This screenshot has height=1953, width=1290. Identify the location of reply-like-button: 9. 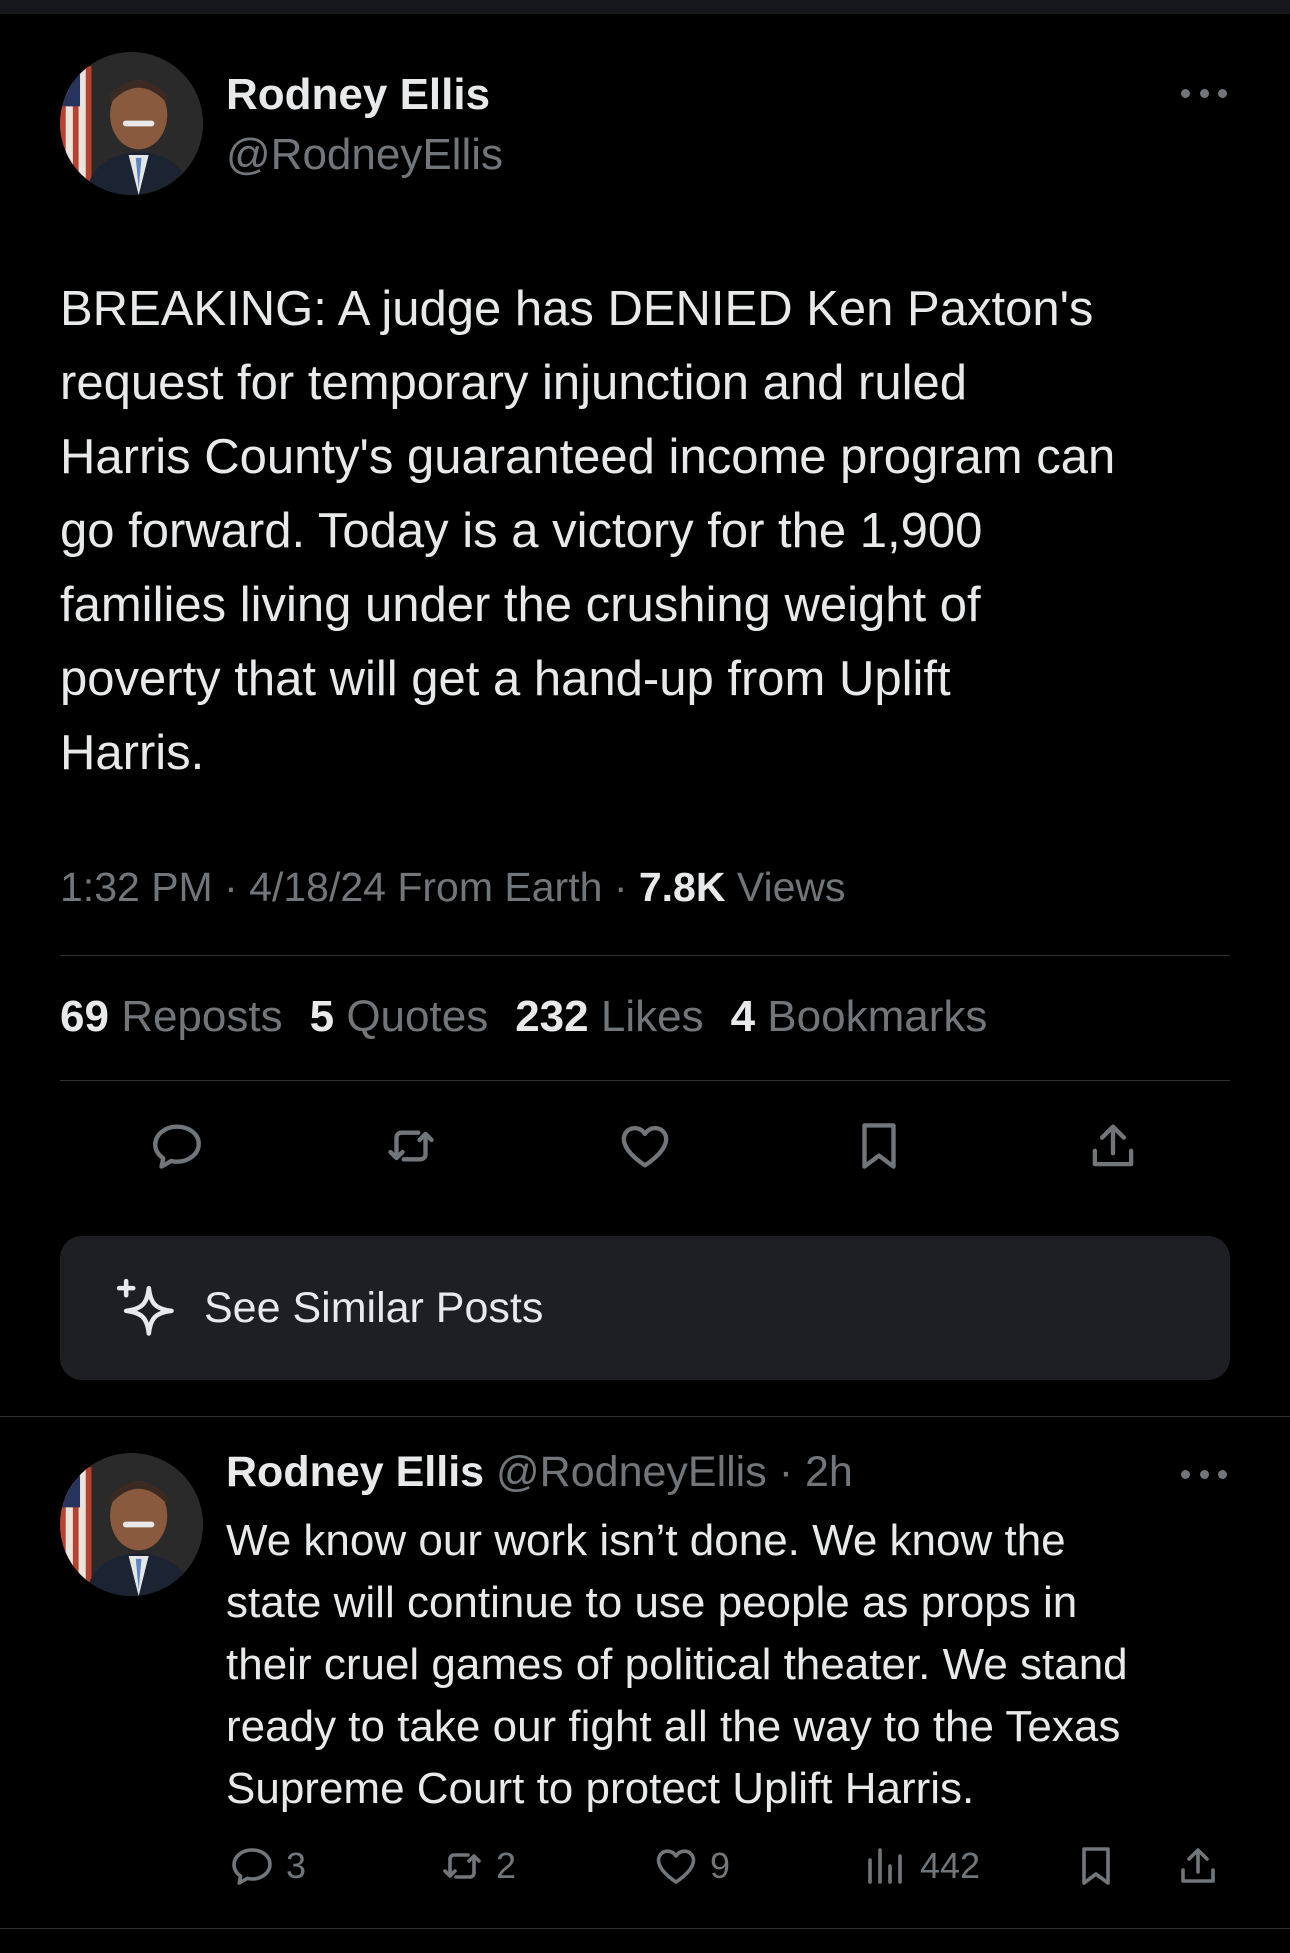
(691, 1866).